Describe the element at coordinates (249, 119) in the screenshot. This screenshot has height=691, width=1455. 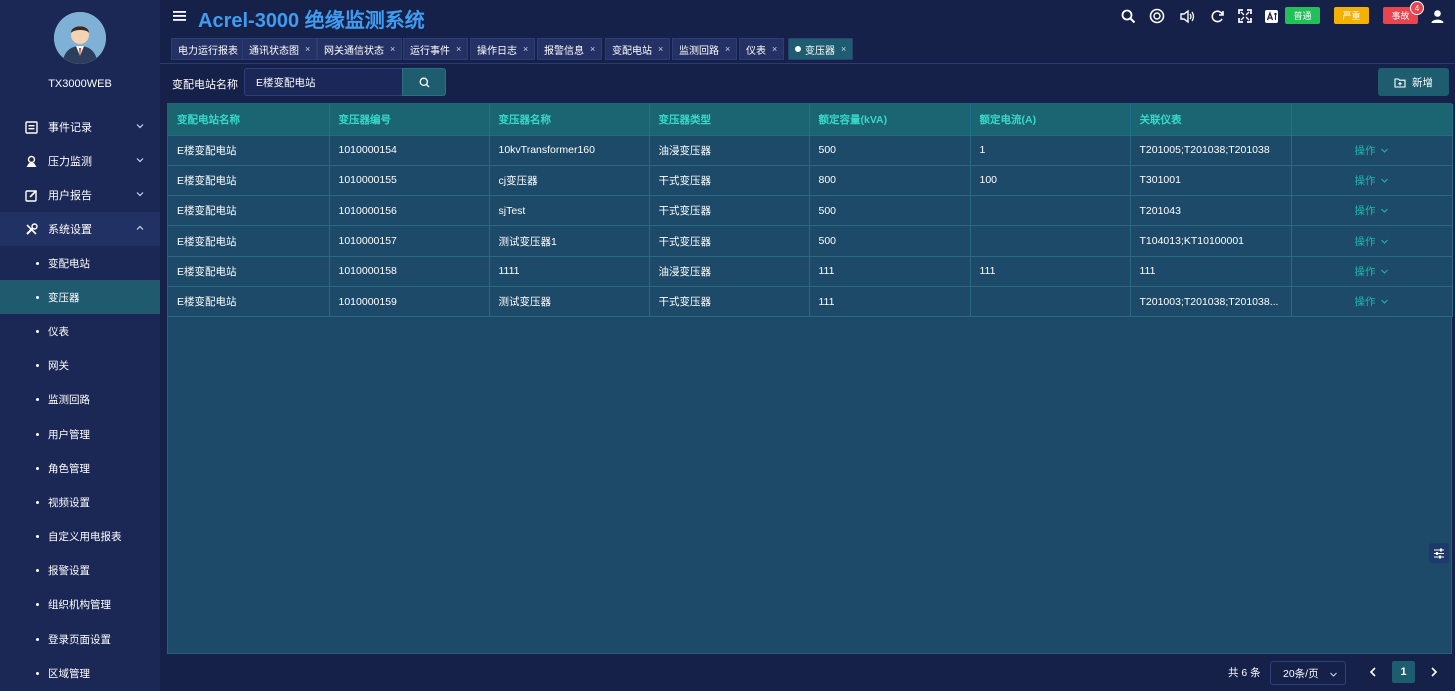
I see `column-header: 变配电站名称` at that location.